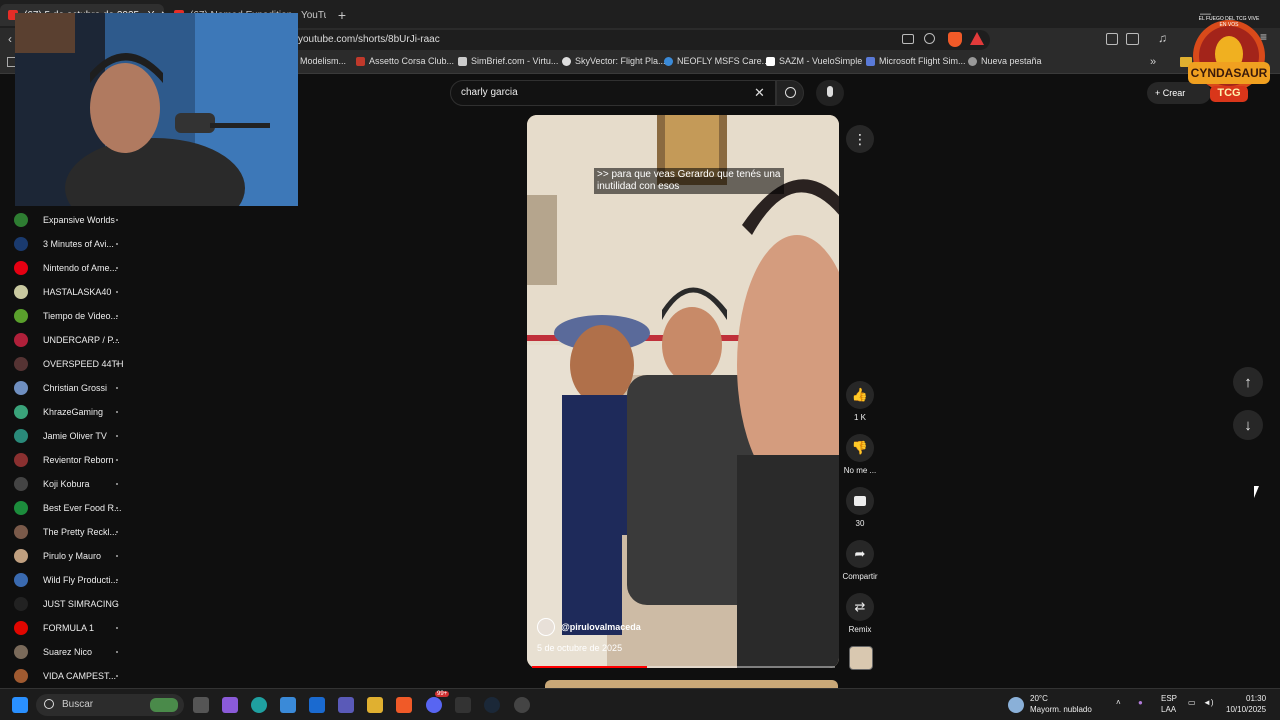 The image size is (1280, 720). Describe the element at coordinates (375, 705) in the screenshot. I see `file-explorer-icon` at that location.